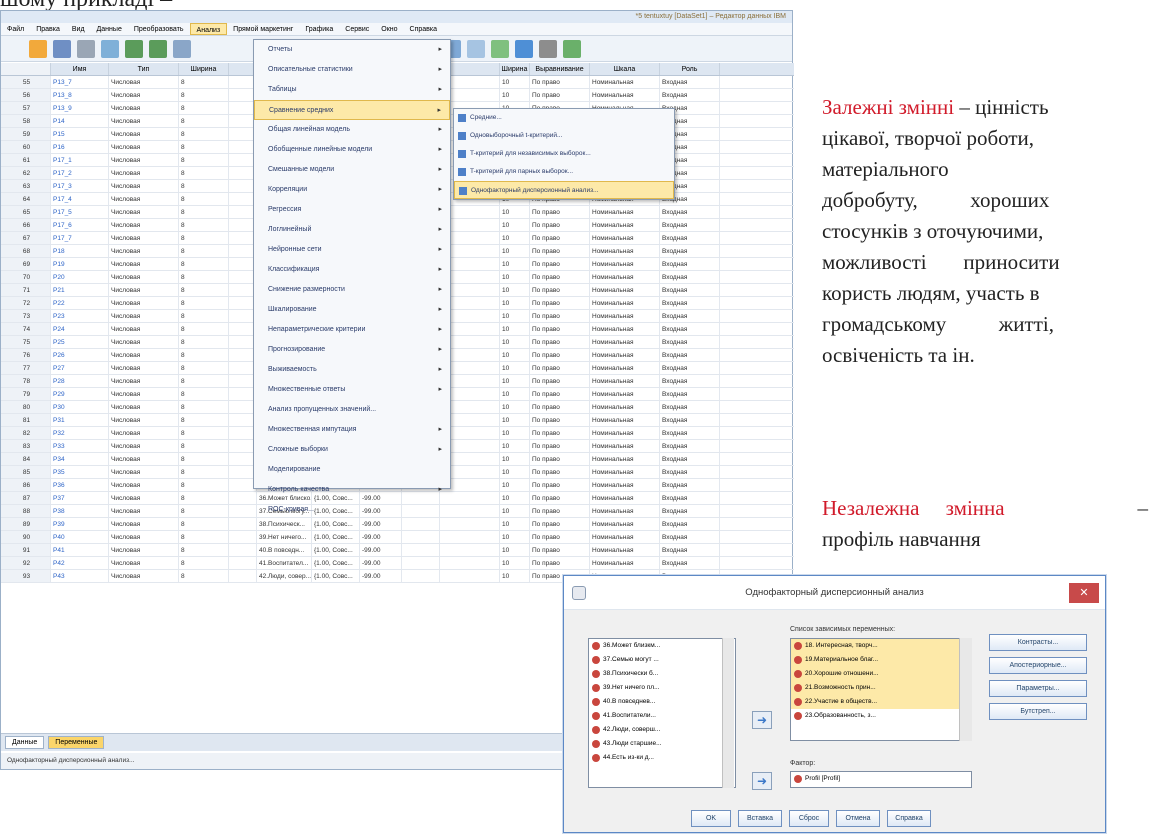 This screenshot has width=1152, height=838. Describe the element at coordinates (80, 342) in the screenshot. I see `var-name: P25` at that location.